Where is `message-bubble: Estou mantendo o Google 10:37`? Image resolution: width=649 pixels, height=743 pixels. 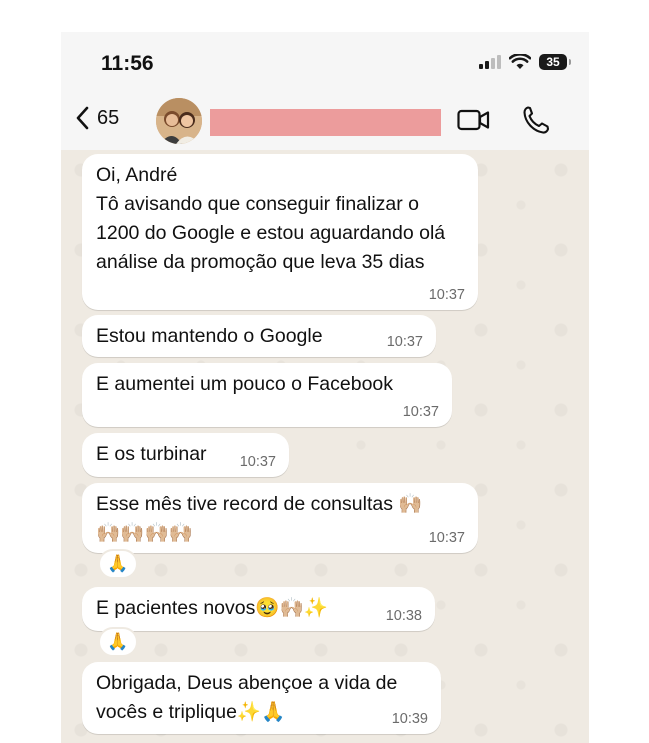
message-bubble: Estou mantendo o Google 10:37 is located at coordinates (259, 336).